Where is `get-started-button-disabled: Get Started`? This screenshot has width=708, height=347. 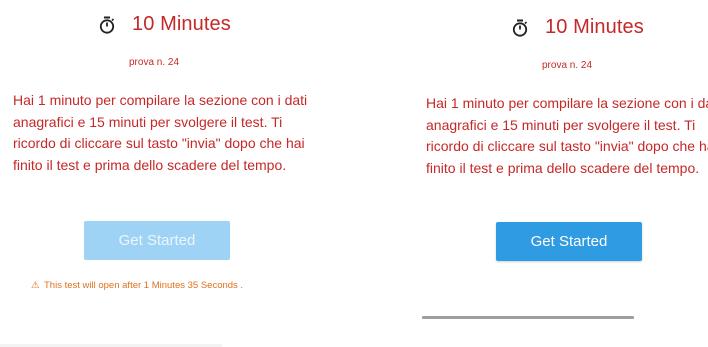
get-started-button-disabled: Get Started is located at coordinates (157, 240).